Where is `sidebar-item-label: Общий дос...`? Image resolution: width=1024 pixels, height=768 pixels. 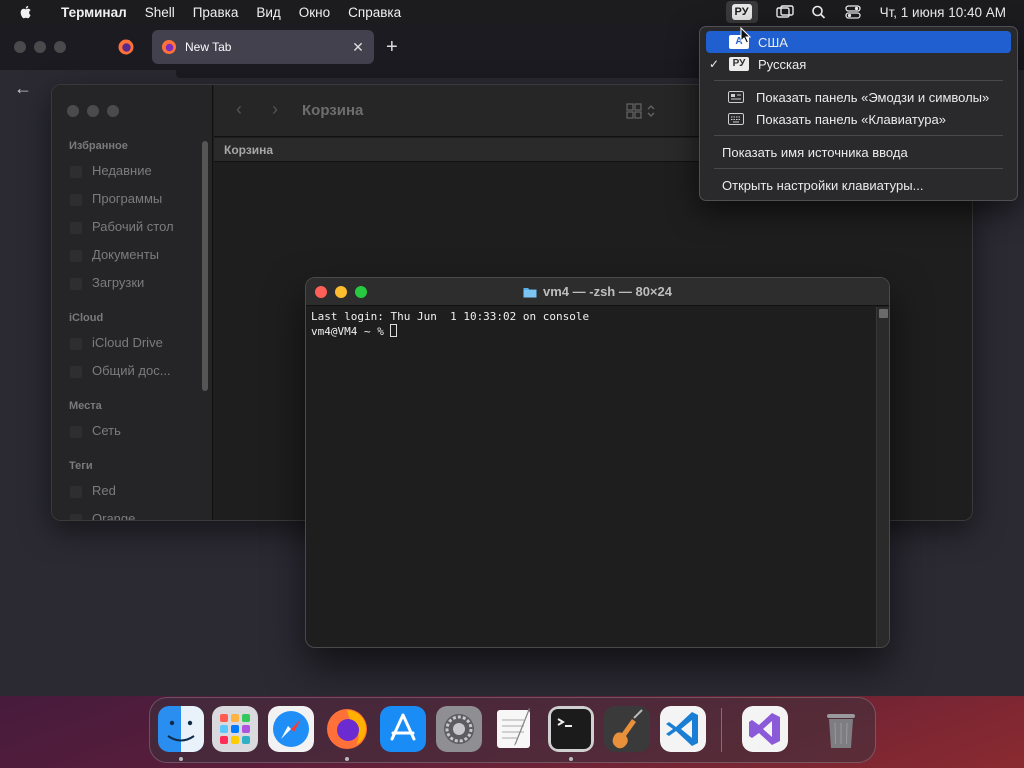
sidebar-item-label: Общий дос... is located at coordinates (131, 370).